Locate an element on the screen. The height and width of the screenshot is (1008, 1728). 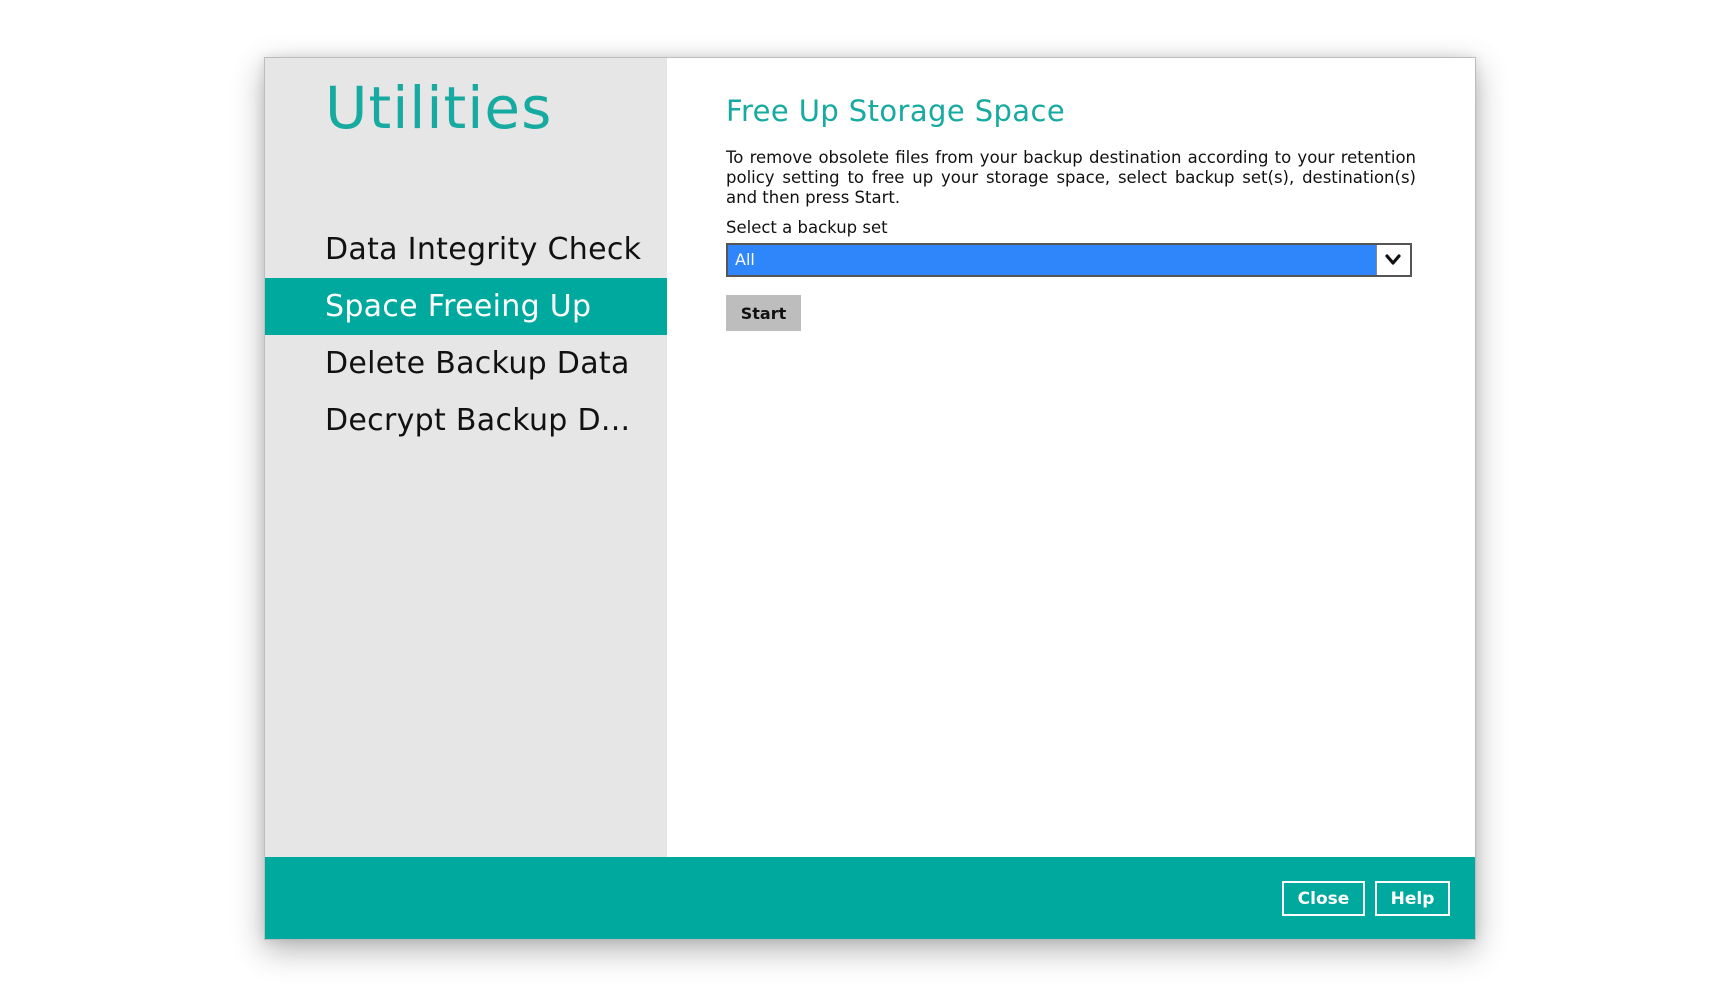
sidebar-item-data-integrity-check: Data Integrity Check is located at coordinates (466, 249).